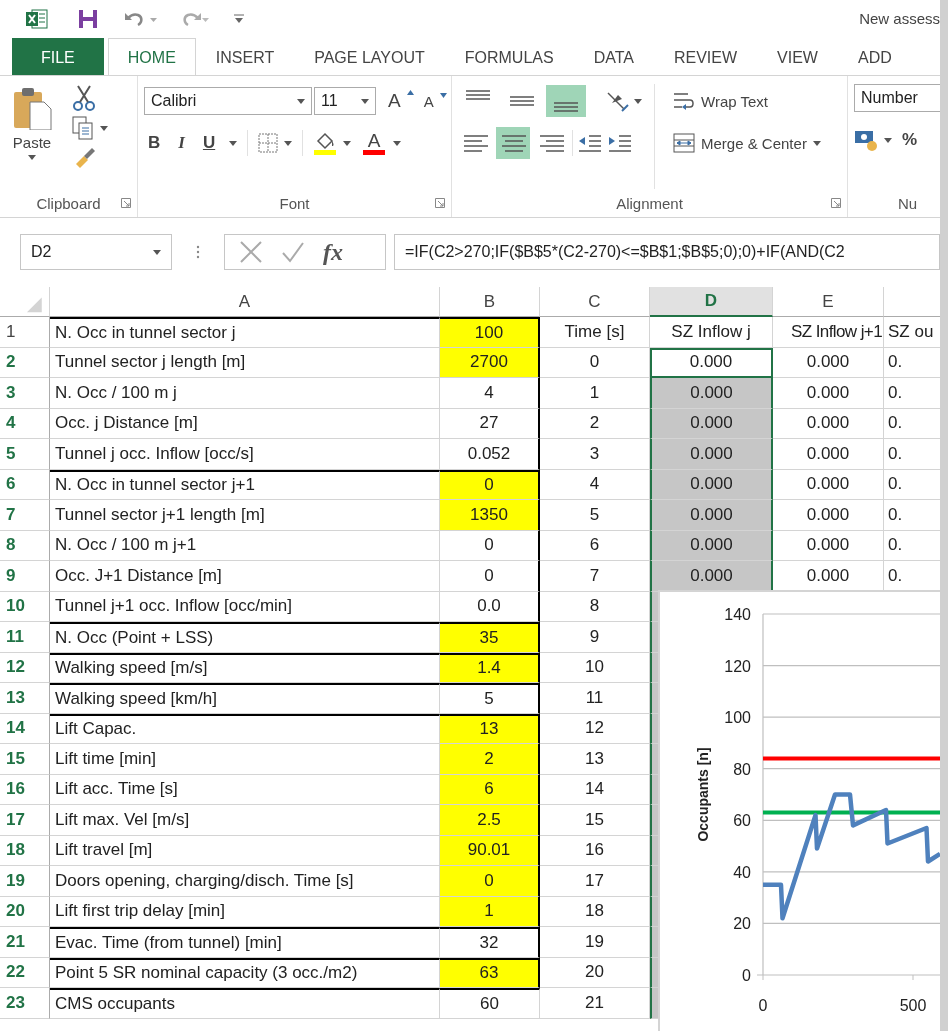 Image resolution: width=948 pixels, height=1031 pixels. Describe the element at coordinates (25, 850) in the screenshot. I see `row-header: 18` at that location.